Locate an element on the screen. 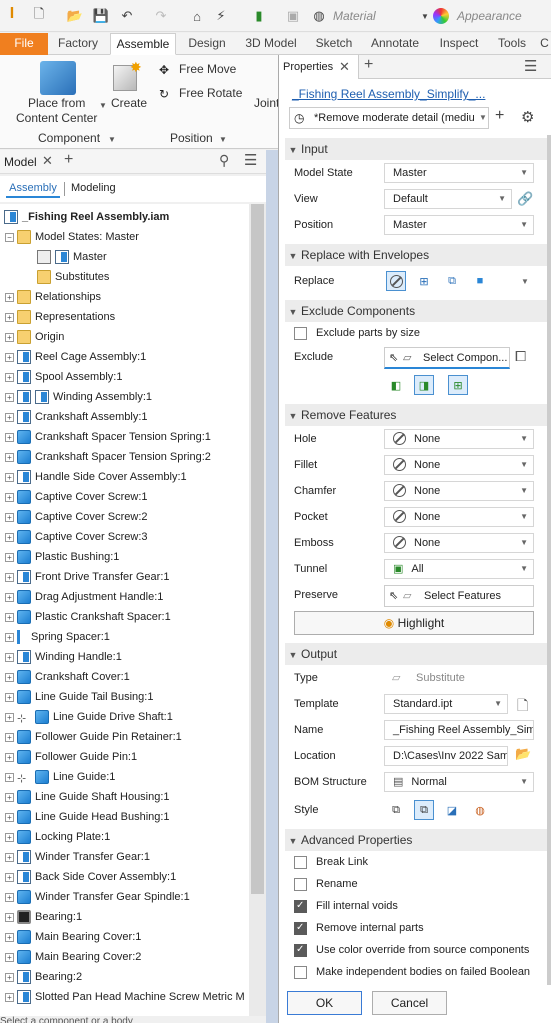 Image resolution: width=551 pixels, height=1023 pixels. replace-none-button is located at coordinates (396, 281).